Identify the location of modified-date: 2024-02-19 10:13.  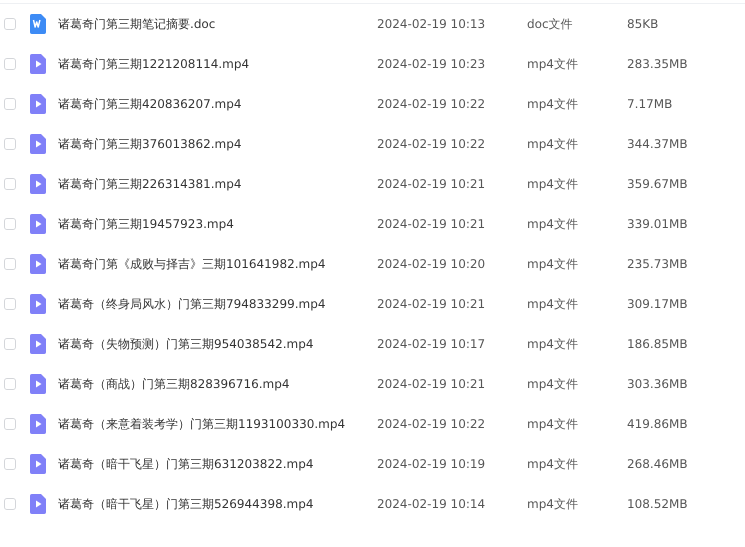
(431, 24).